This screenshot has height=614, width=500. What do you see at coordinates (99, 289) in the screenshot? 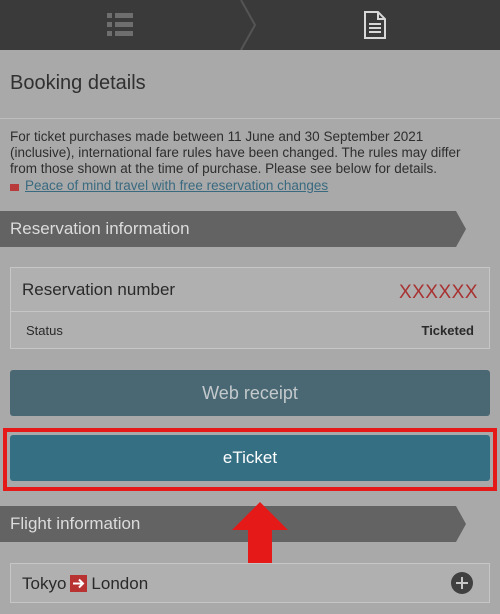
I see `reservation-number-label: Reservation number` at bounding box center [99, 289].